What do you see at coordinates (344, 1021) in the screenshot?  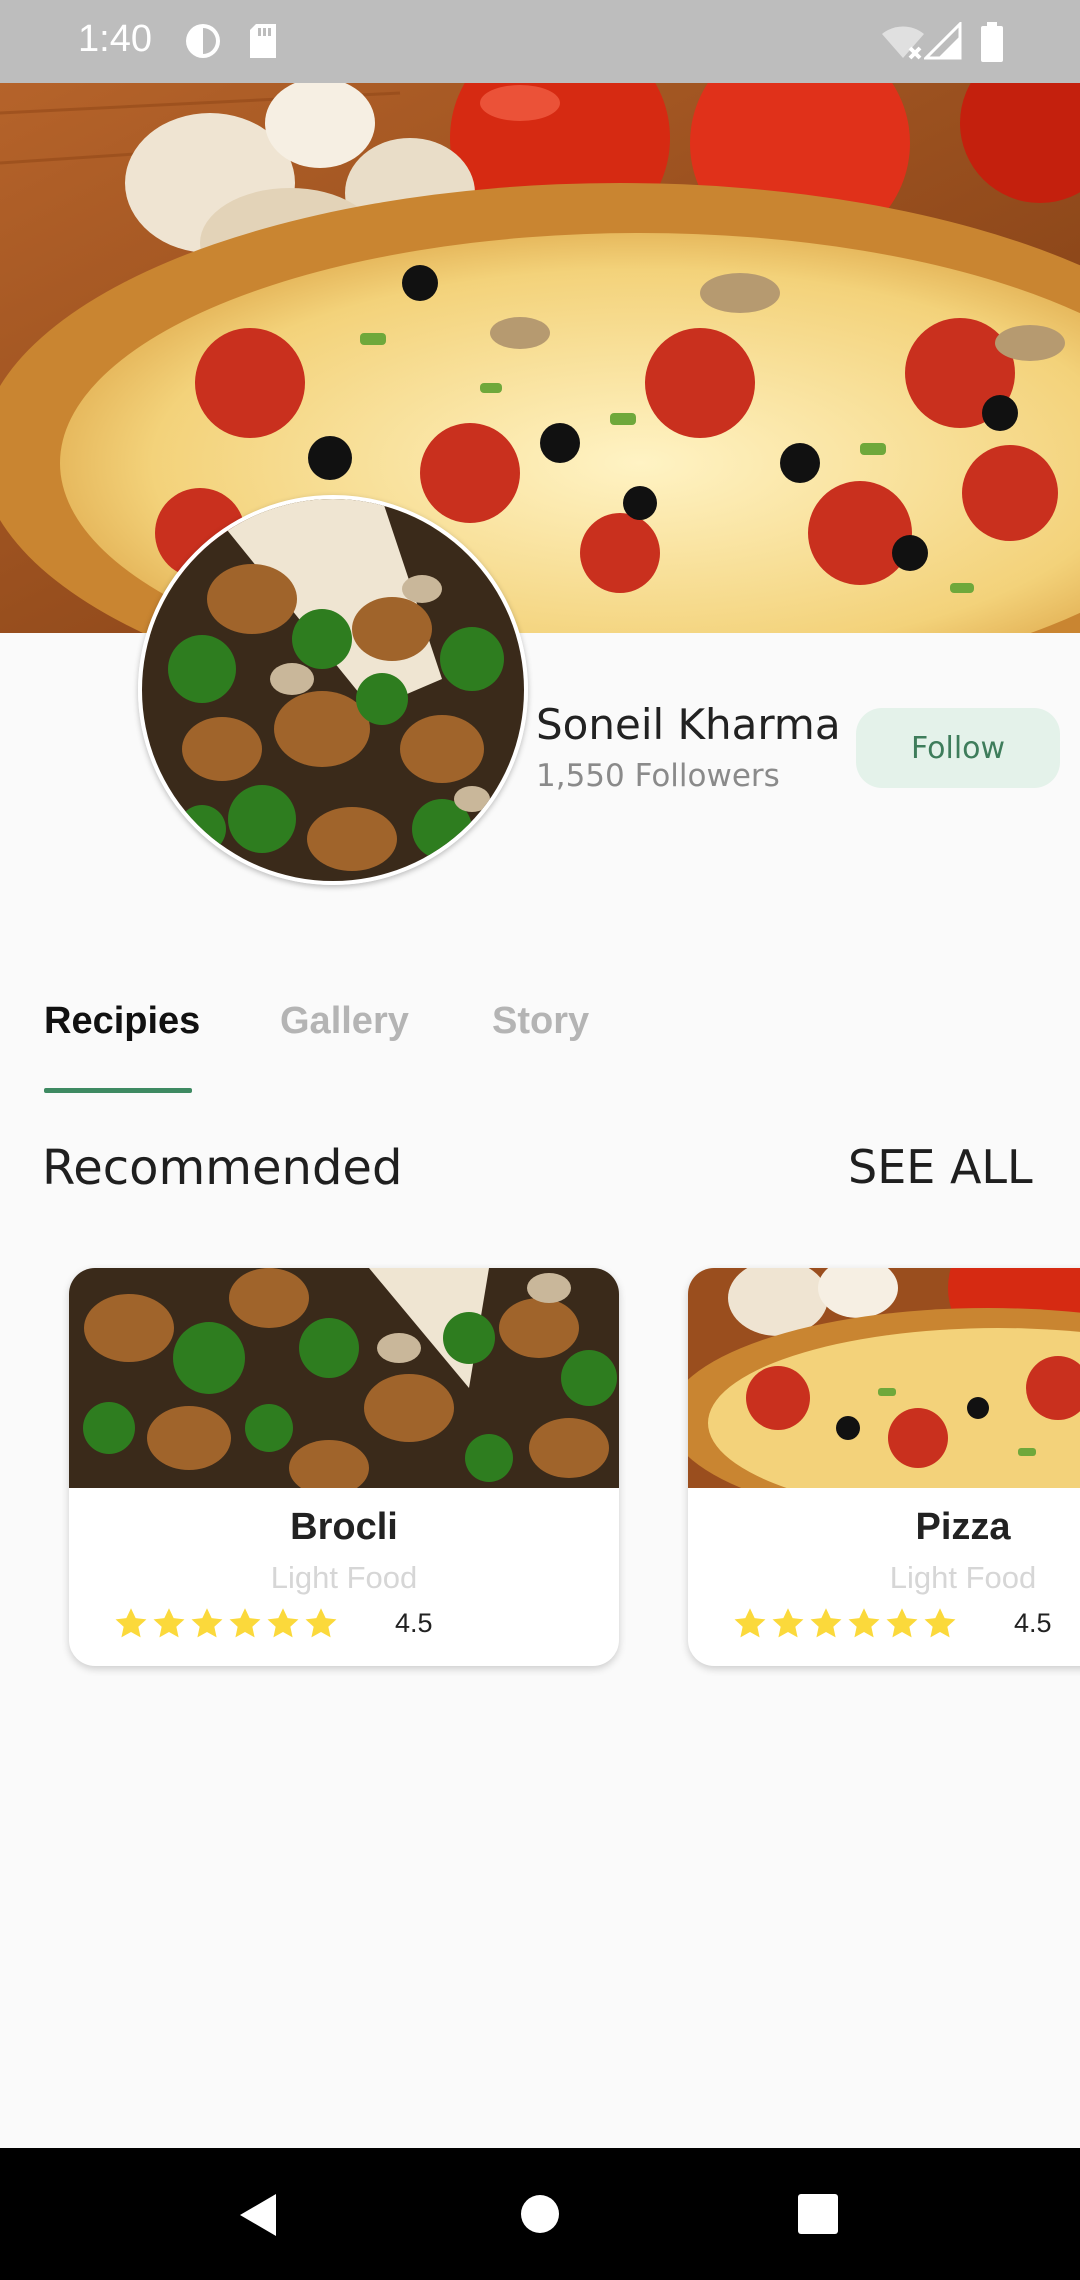 I see `tab-gallery: Gallery` at bounding box center [344, 1021].